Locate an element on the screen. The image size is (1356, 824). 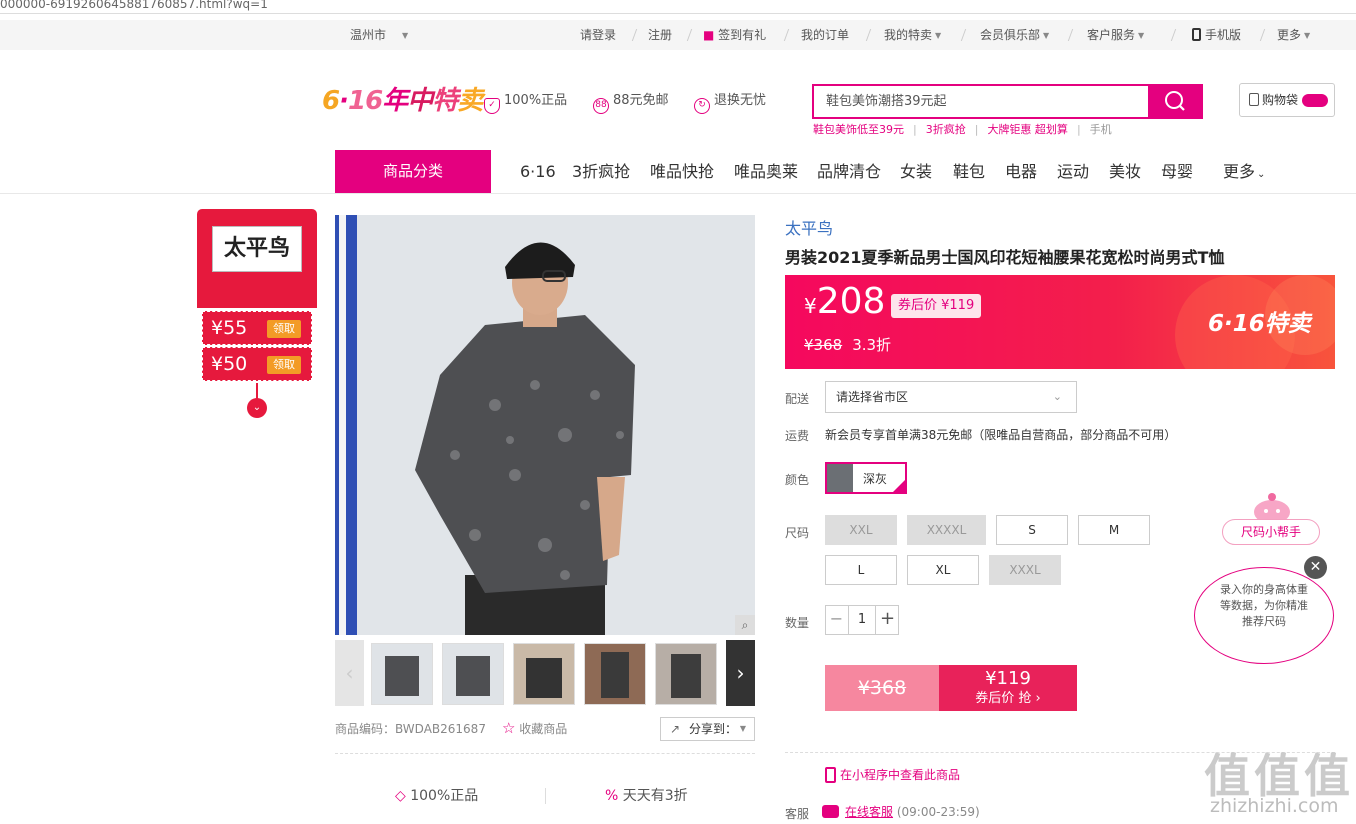
address-bar-fragment: 000000-6919260645881760857.html?wq=1 is located at coordinates (678, 7).